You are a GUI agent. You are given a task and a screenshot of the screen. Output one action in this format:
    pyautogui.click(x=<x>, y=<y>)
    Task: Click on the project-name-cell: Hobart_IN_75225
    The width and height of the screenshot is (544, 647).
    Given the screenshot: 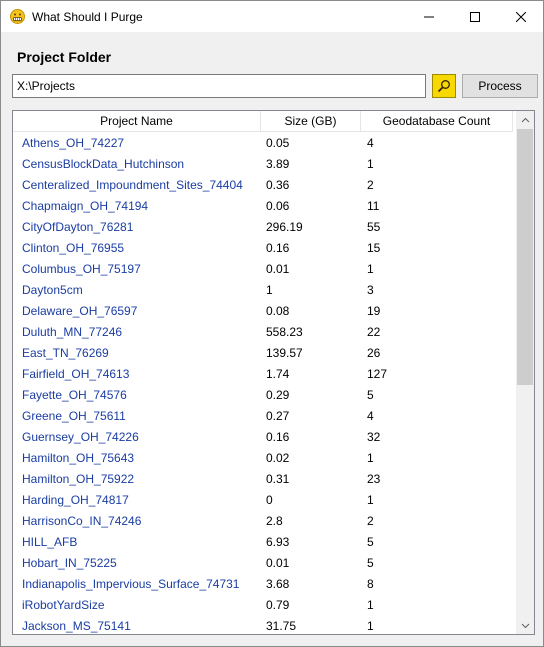 What is the action you would take?
    pyautogui.click(x=69, y=563)
    